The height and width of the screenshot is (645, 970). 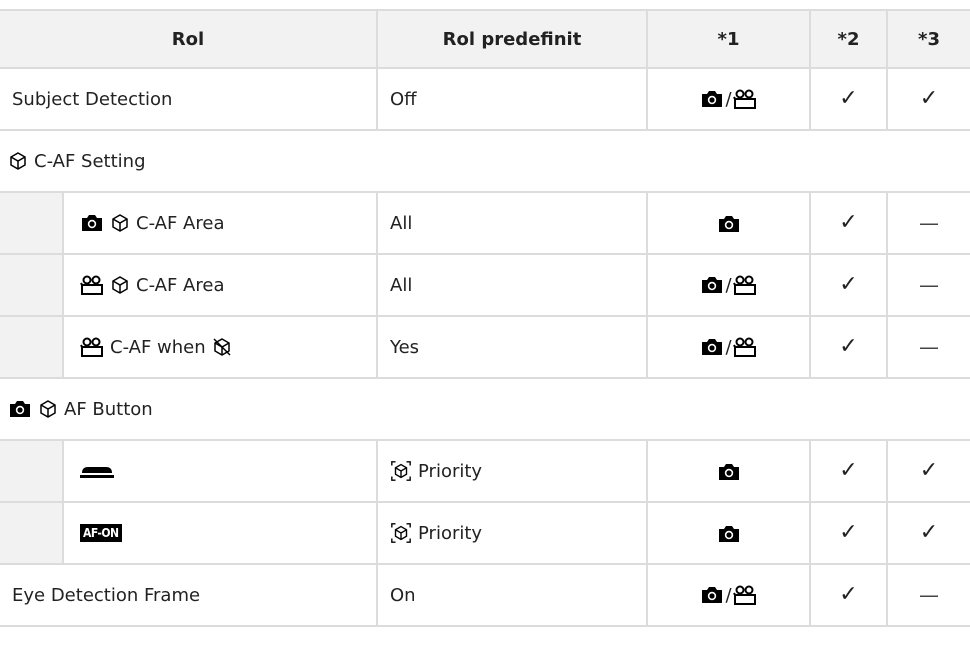 What do you see at coordinates (512, 39) in the screenshot?
I see `header-rol-predefinit: Rol predefinit` at bounding box center [512, 39].